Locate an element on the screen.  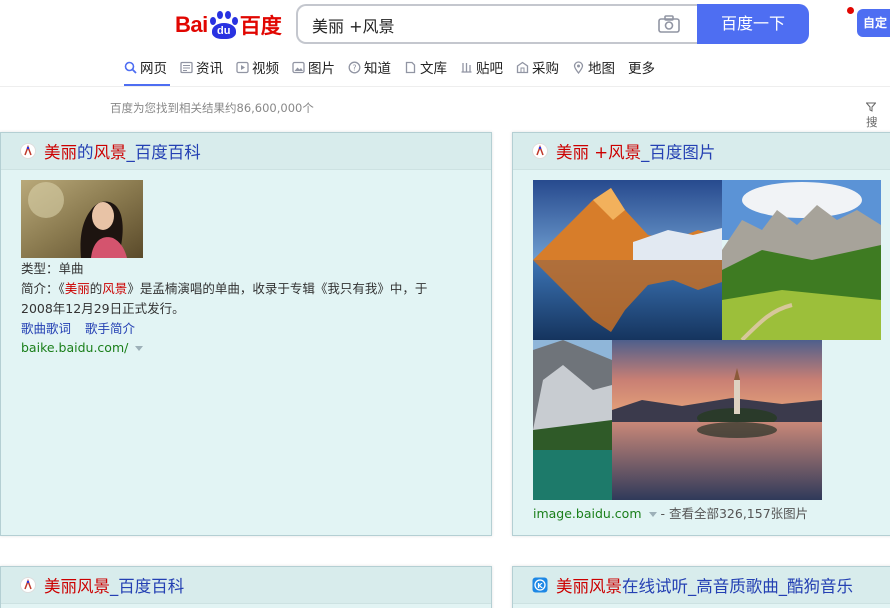
tab-video: 视频 is located at coordinates (257, 67).